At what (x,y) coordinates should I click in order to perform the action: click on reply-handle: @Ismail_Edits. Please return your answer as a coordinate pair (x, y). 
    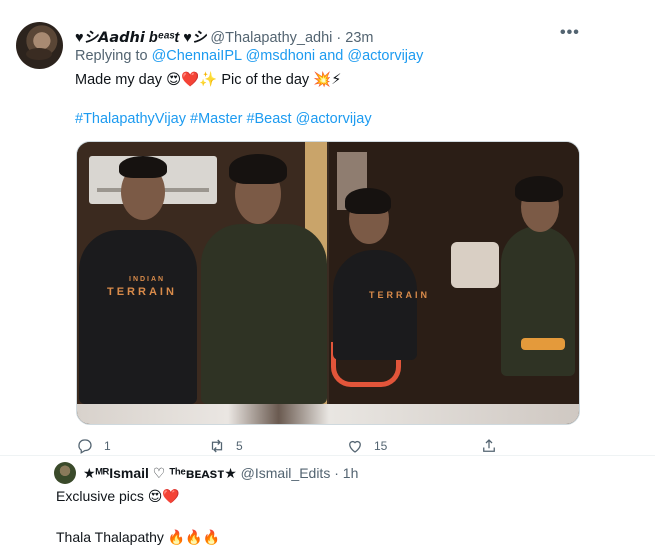
    Looking at the image, I should click on (286, 473).